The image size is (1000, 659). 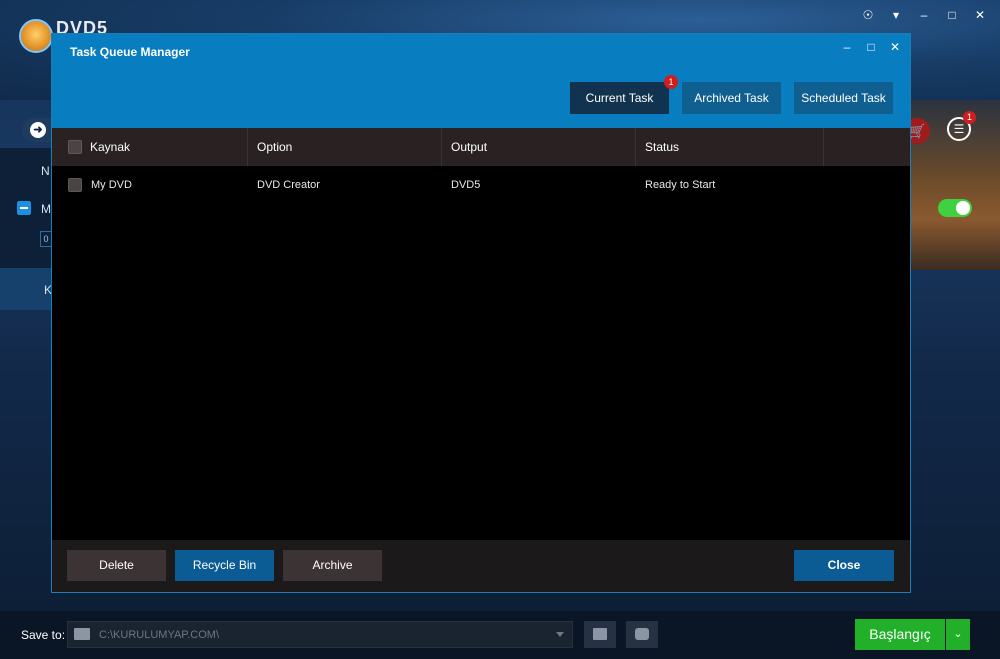 I want to click on open-folder-icon, so click(x=600, y=634).